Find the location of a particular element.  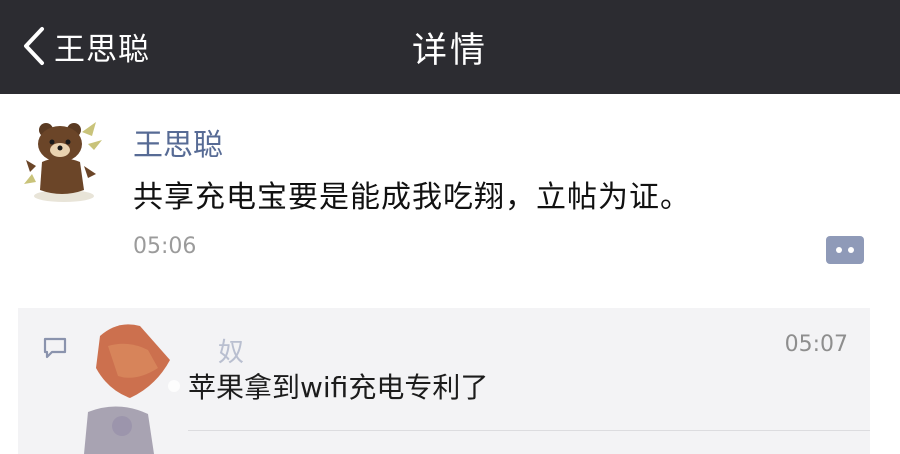

post-time: 05:06 is located at coordinates (165, 246).